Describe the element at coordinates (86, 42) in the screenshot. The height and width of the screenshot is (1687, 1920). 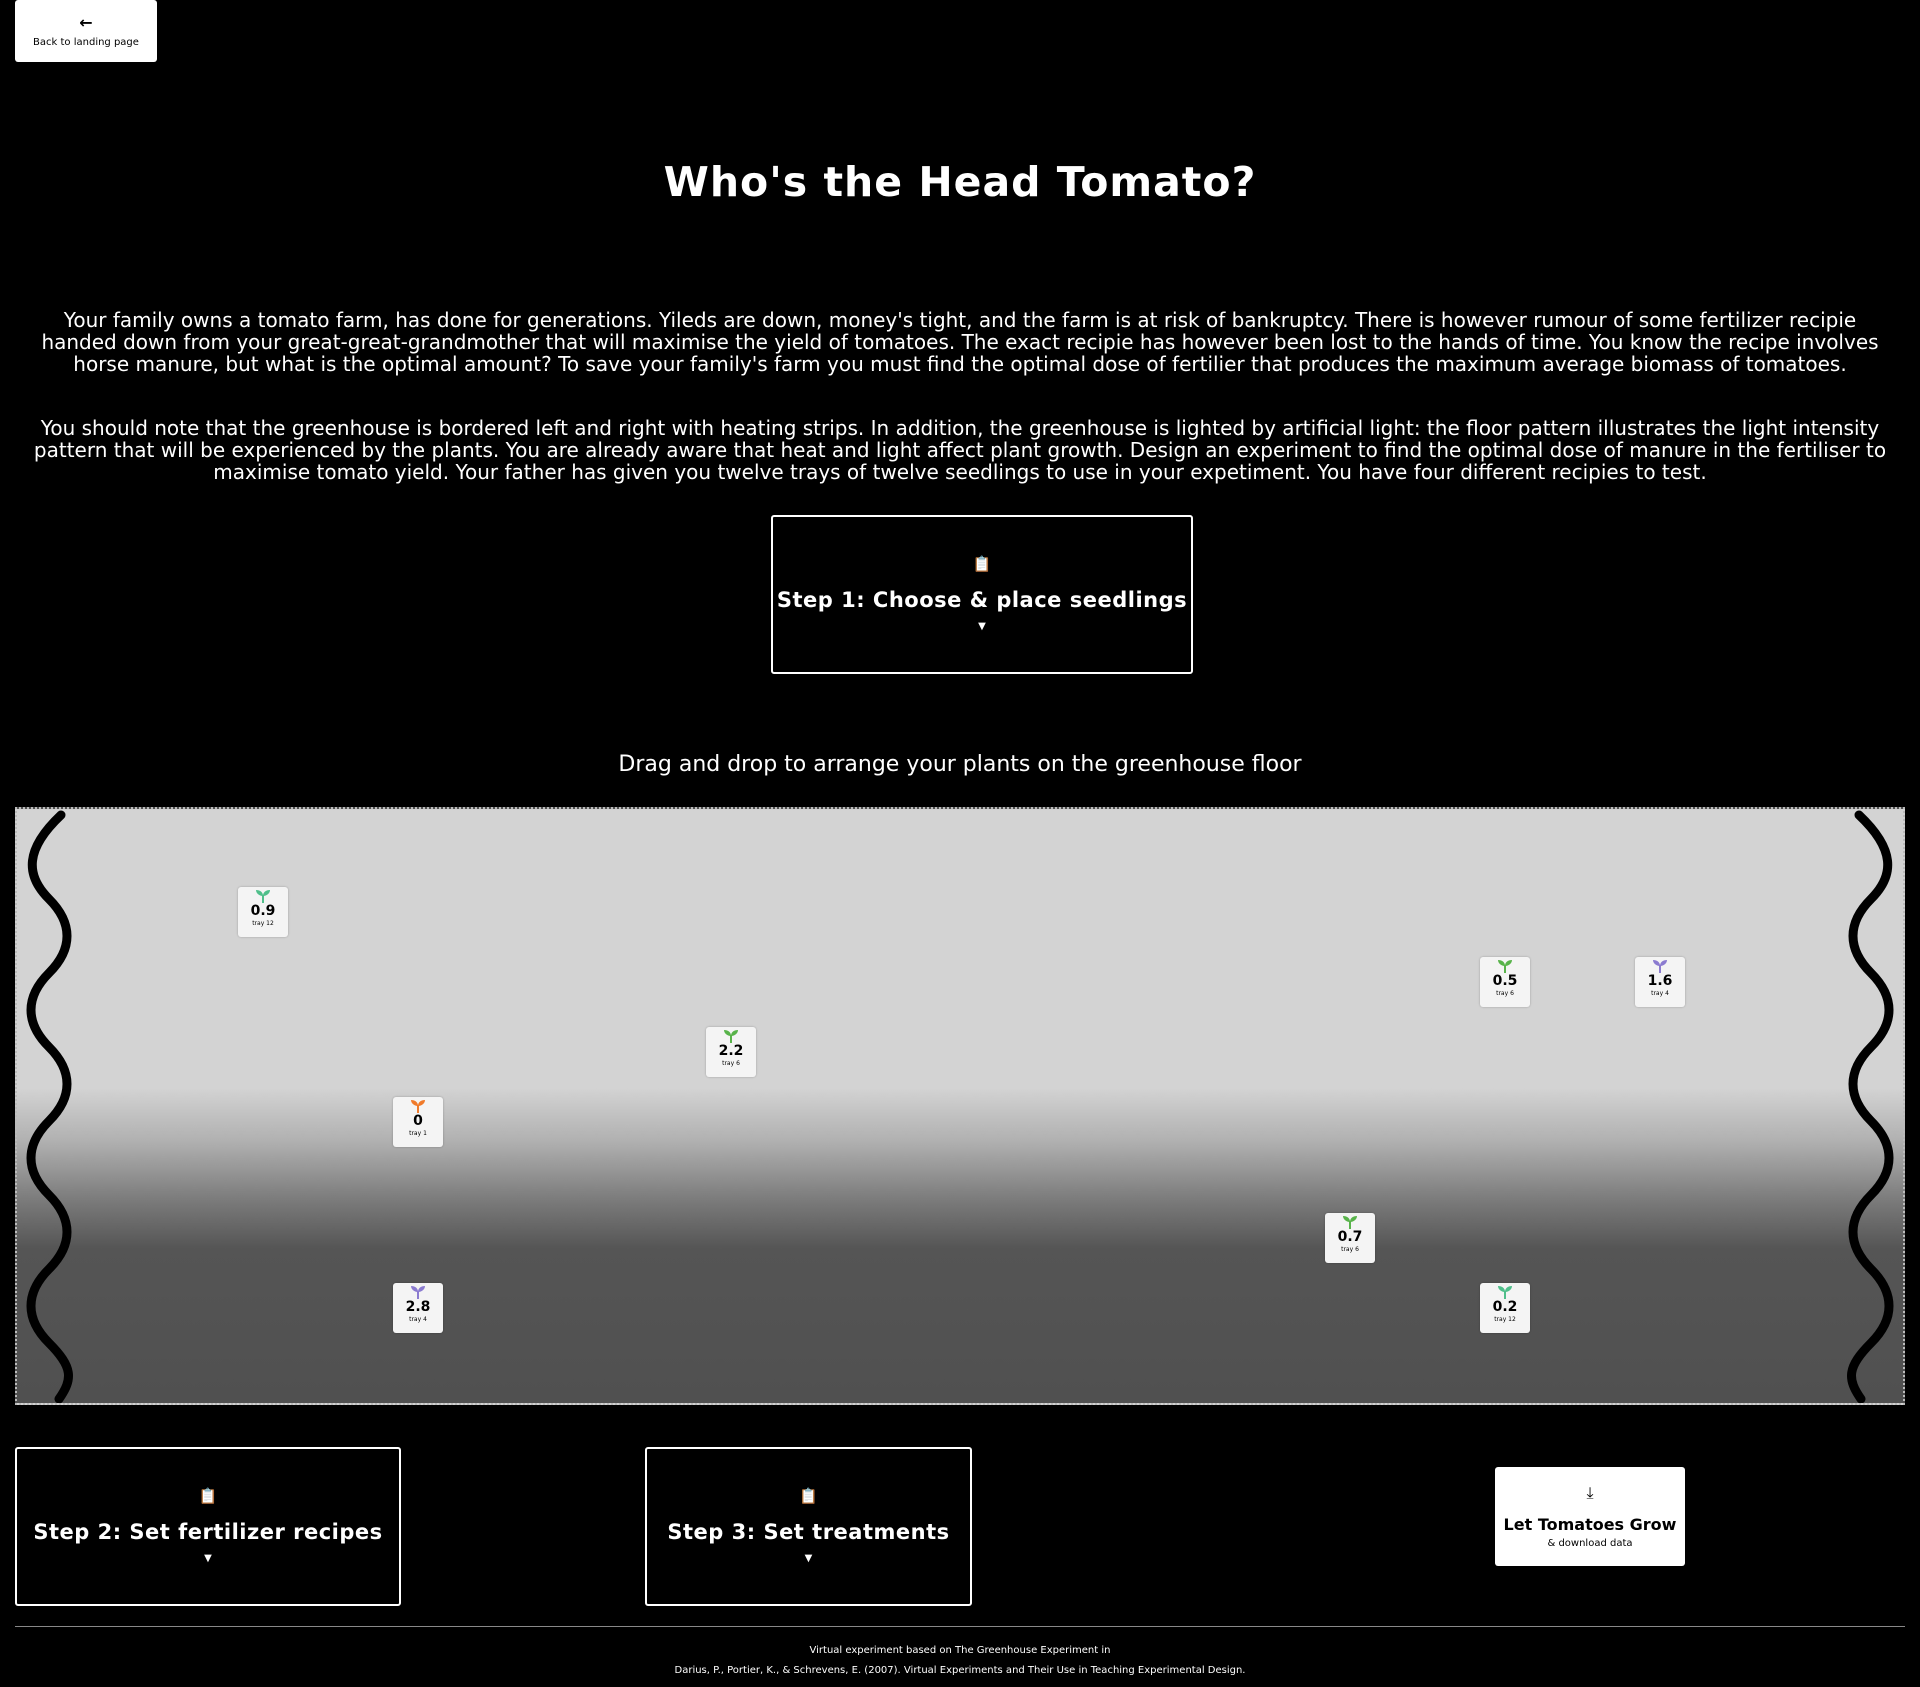
I see `back-to-landing-label: Back to landing page` at that location.